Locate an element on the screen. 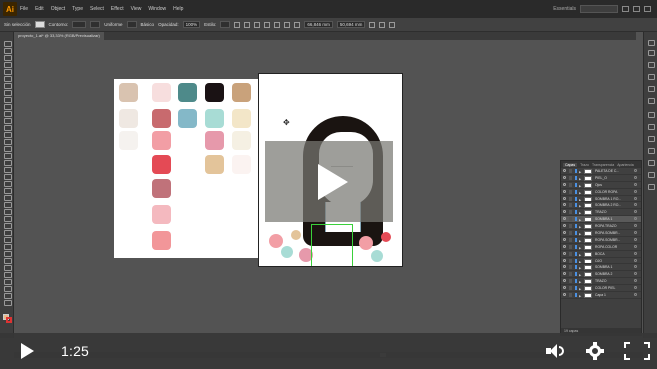 The height and width of the screenshot is (369, 657). settings-button is located at coordinates (595, 351).